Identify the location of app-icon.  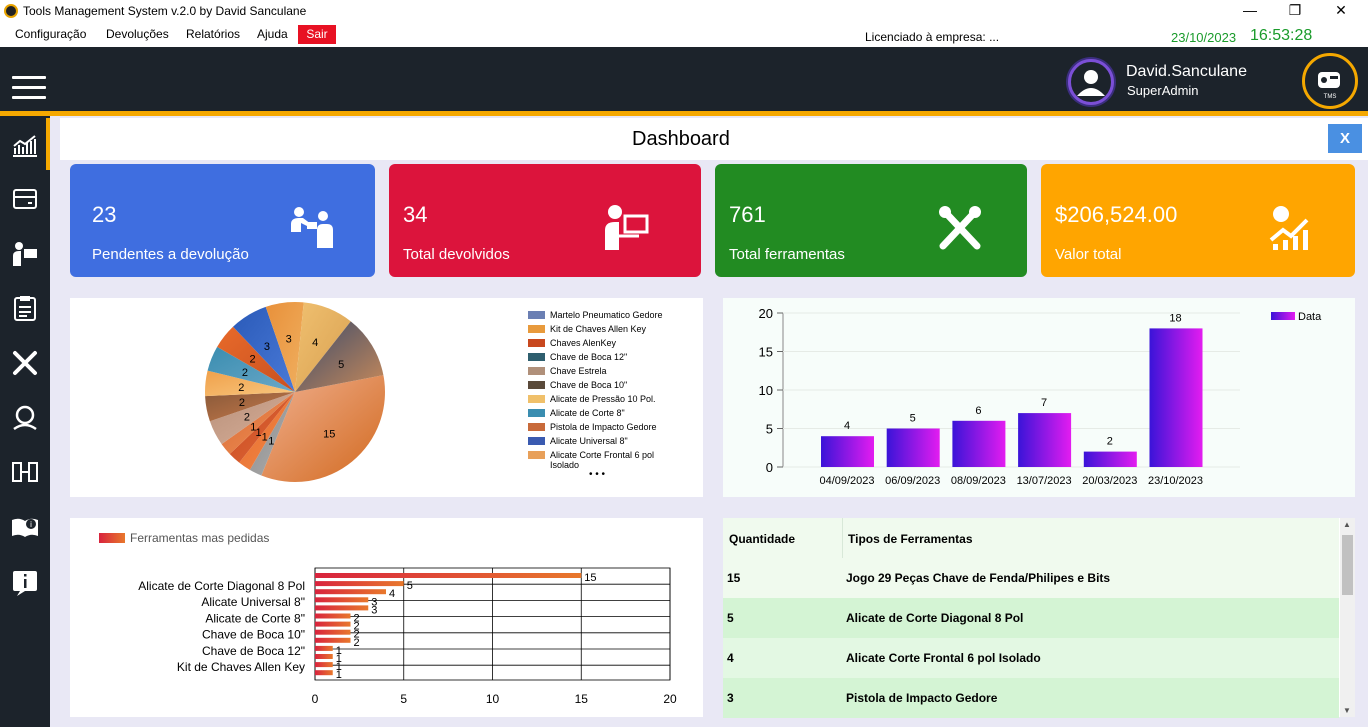
(11, 11).